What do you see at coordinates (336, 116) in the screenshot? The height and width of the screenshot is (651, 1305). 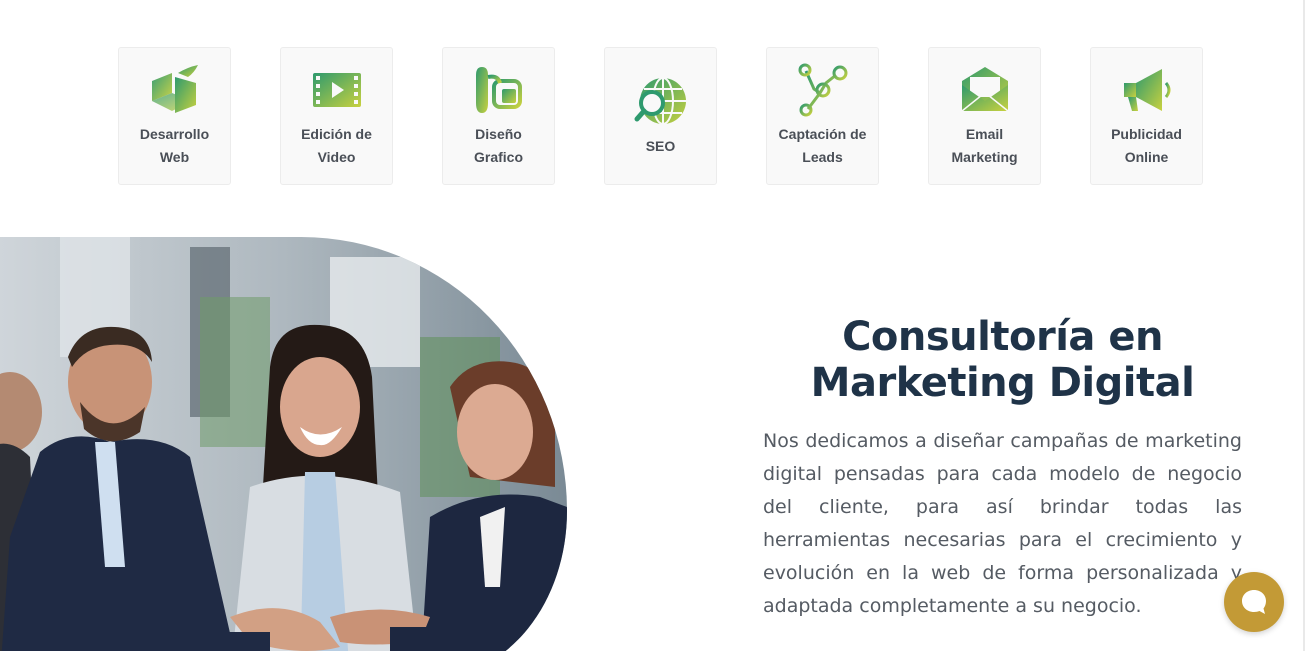 I see `service-card-edicion-video: Edición de Video` at bounding box center [336, 116].